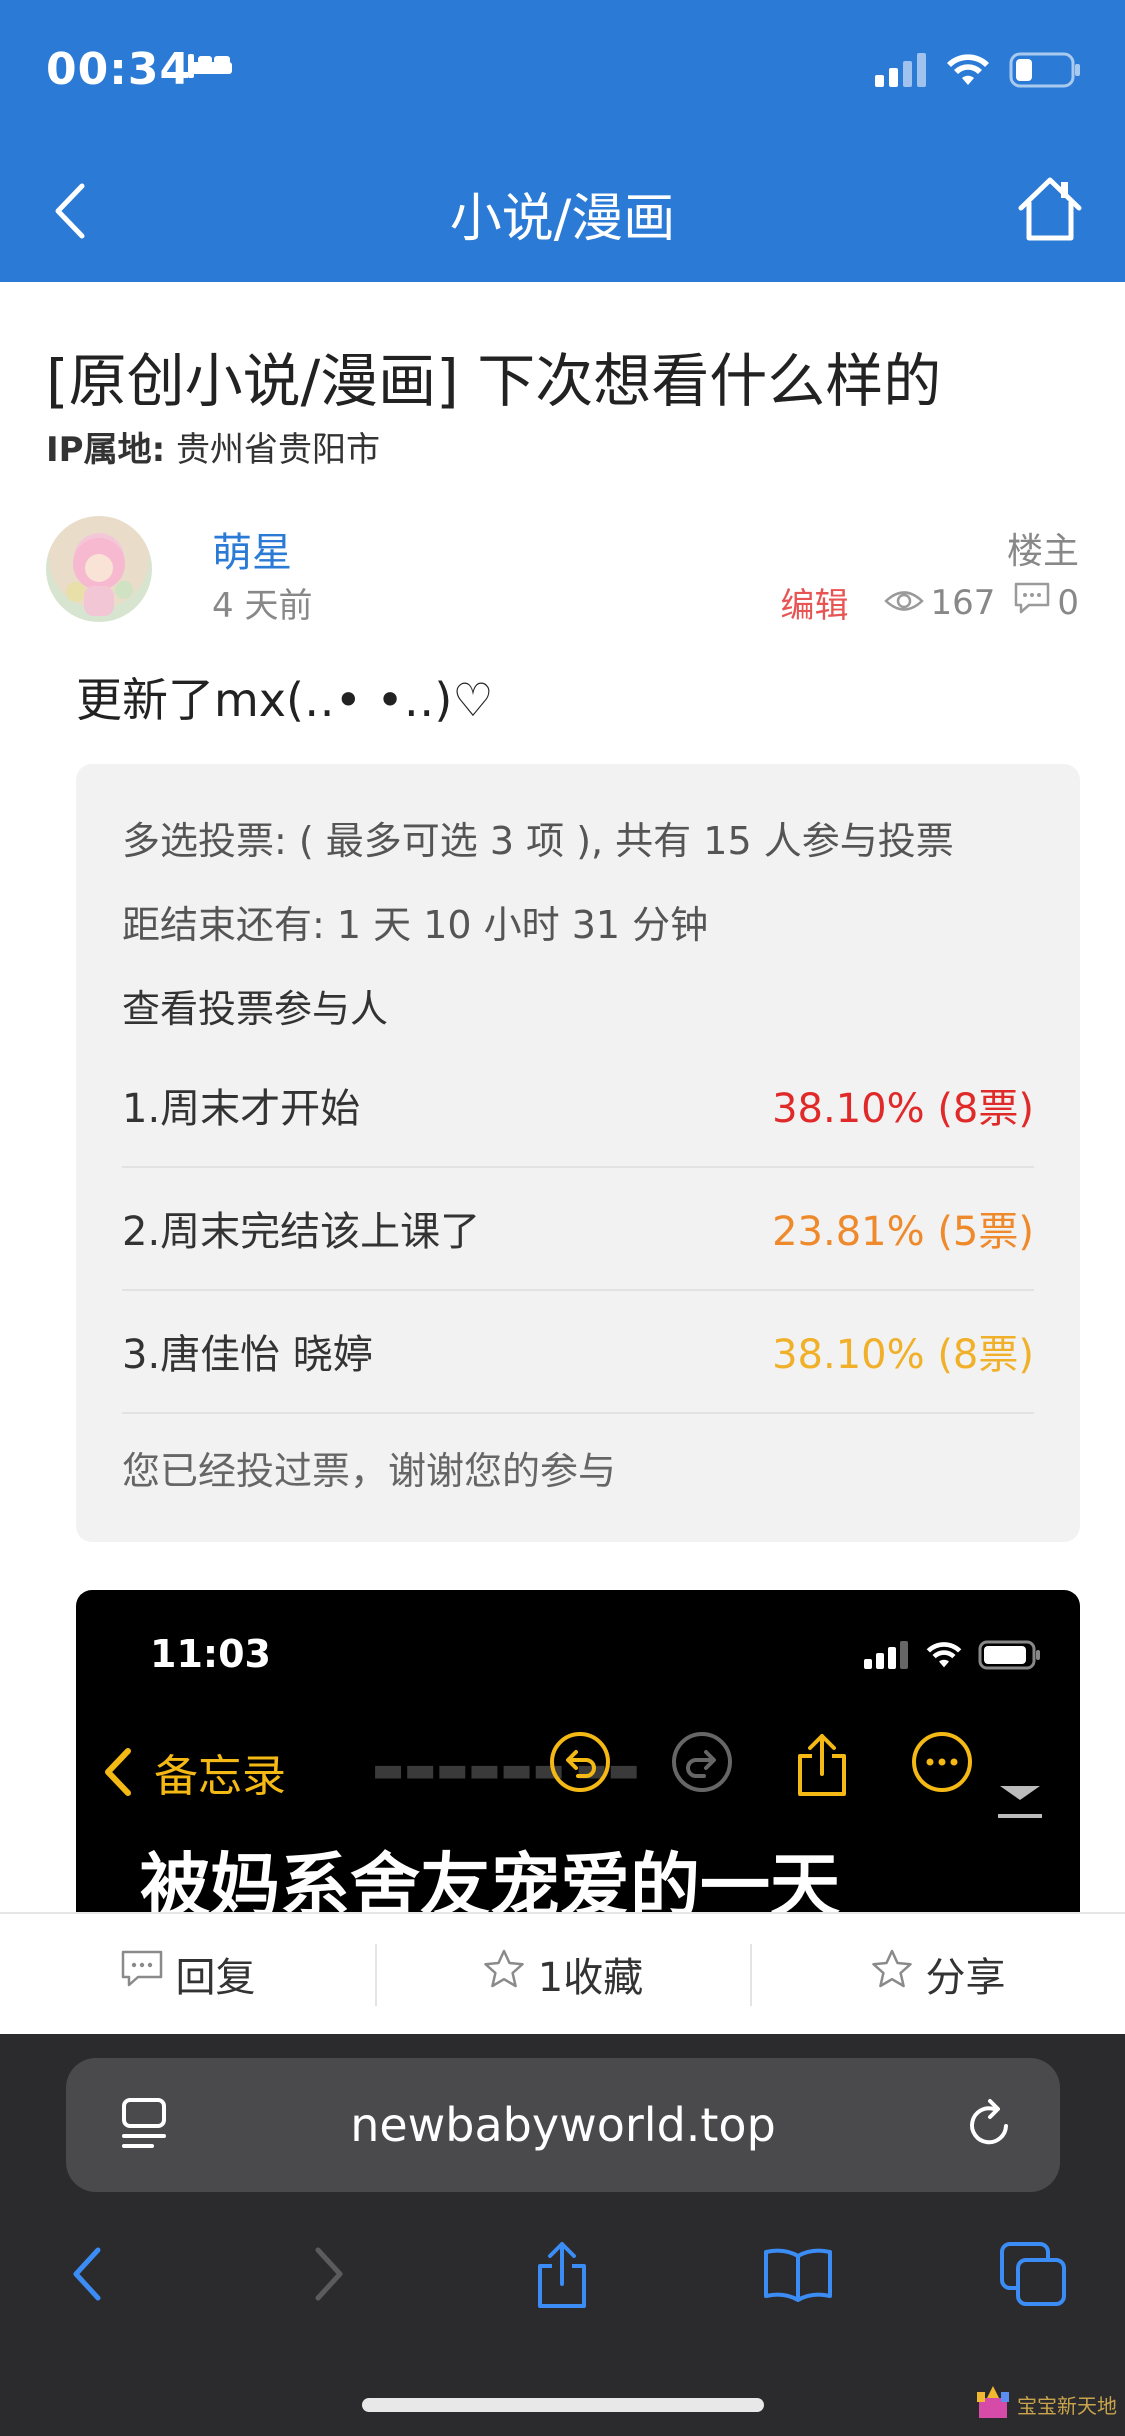 Image resolution: width=1125 pixels, height=2436 pixels. I want to click on watermark: 宝宝新天地, so click(1045, 2404).